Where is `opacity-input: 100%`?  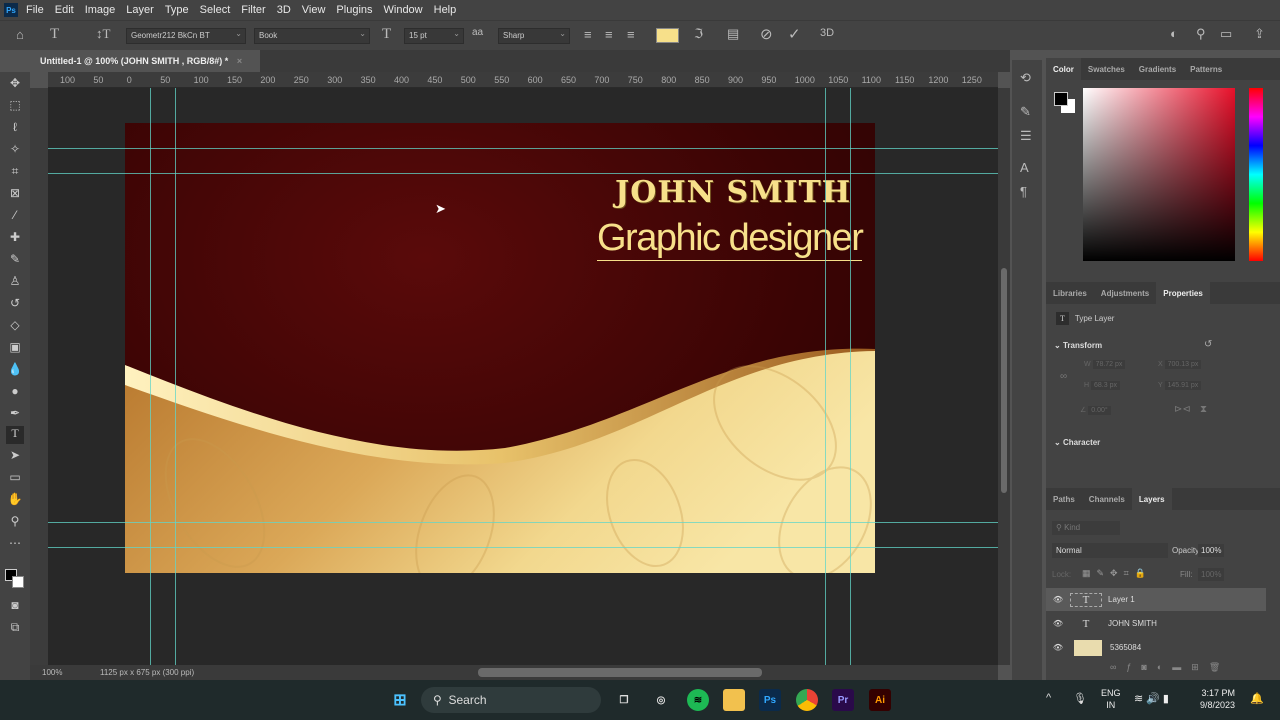 opacity-input: 100% is located at coordinates (1211, 550).